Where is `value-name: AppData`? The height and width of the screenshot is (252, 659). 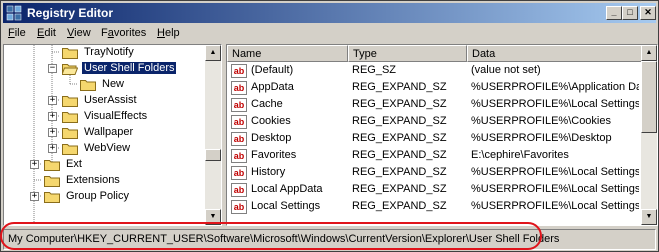
value-name: AppData is located at coordinates (272, 87).